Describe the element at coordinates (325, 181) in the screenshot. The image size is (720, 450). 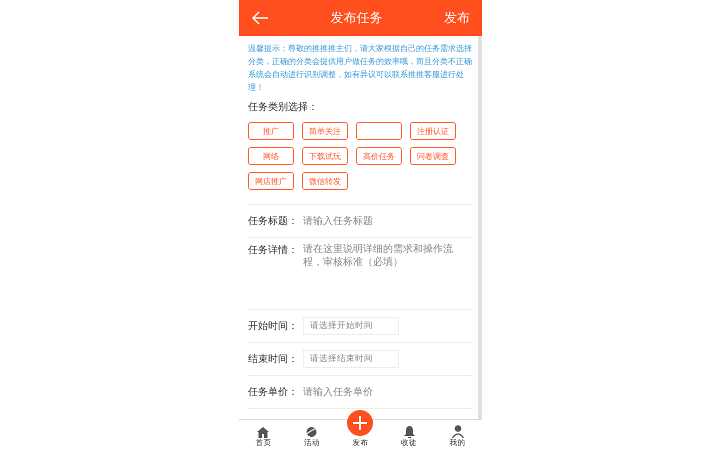
I see `category-chip: 微信转发` at that location.